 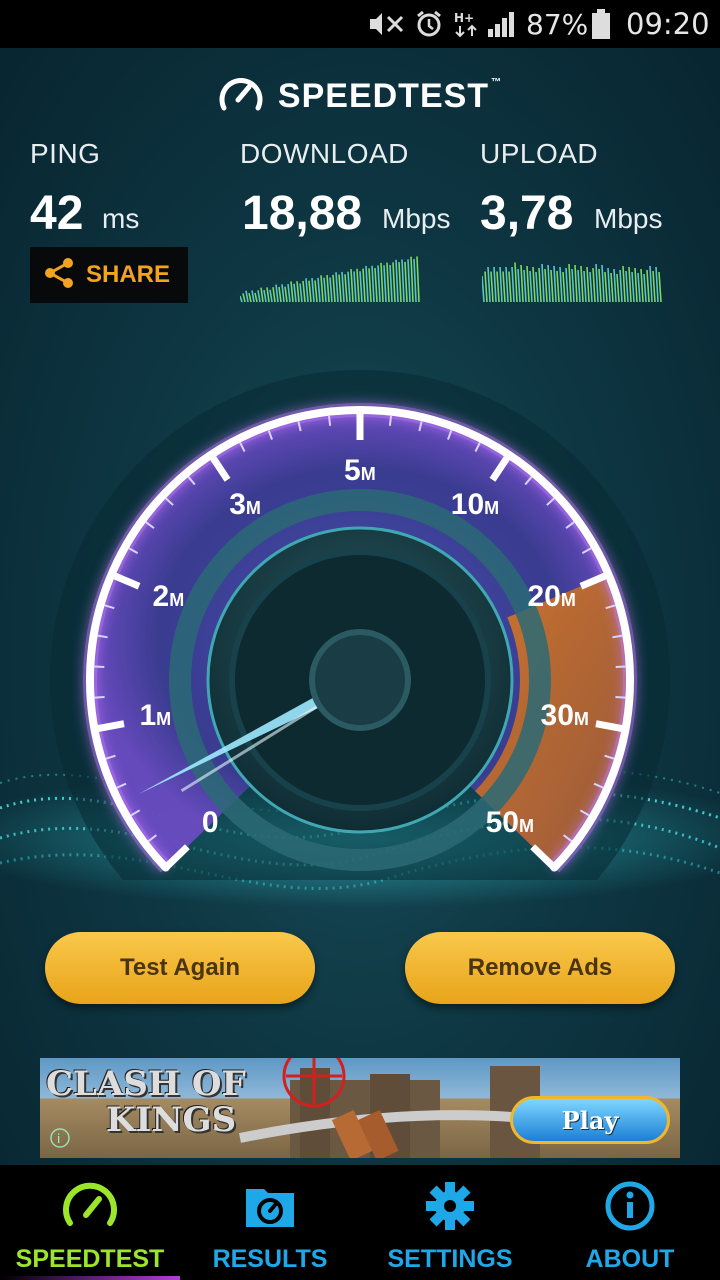 I want to click on ping-label: PING, so click(x=65, y=153).